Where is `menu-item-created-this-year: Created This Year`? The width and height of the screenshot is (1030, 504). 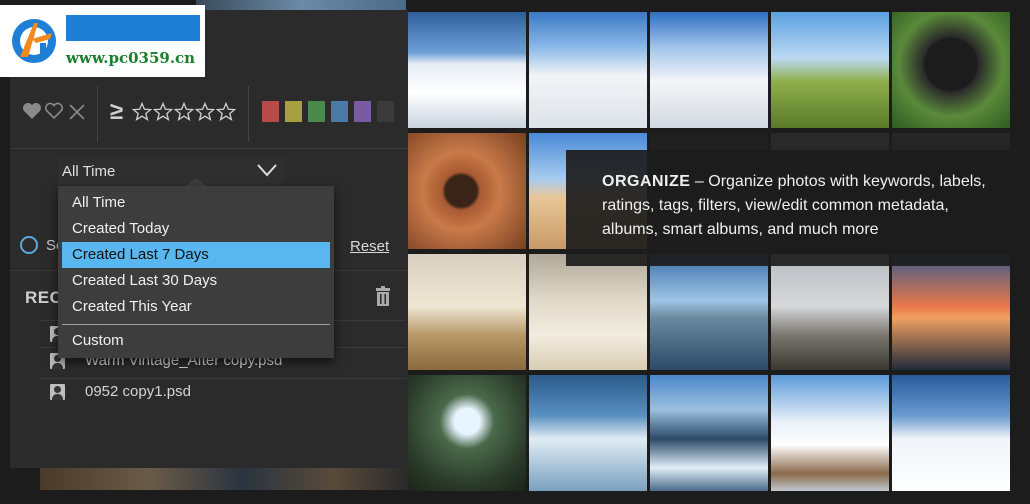 menu-item-created-this-year: Created This Year is located at coordinates (196, 307).